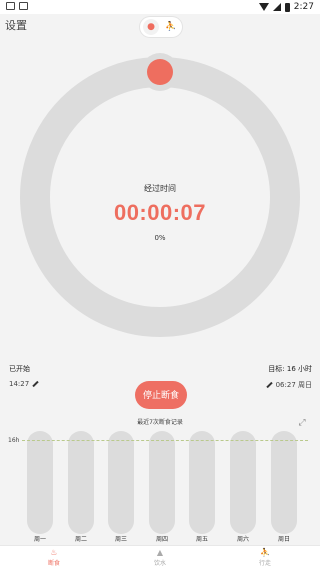  Describe the element at coordinates (302, 423) in the screenshot. I see `expand-icon: ⤢` at that location.